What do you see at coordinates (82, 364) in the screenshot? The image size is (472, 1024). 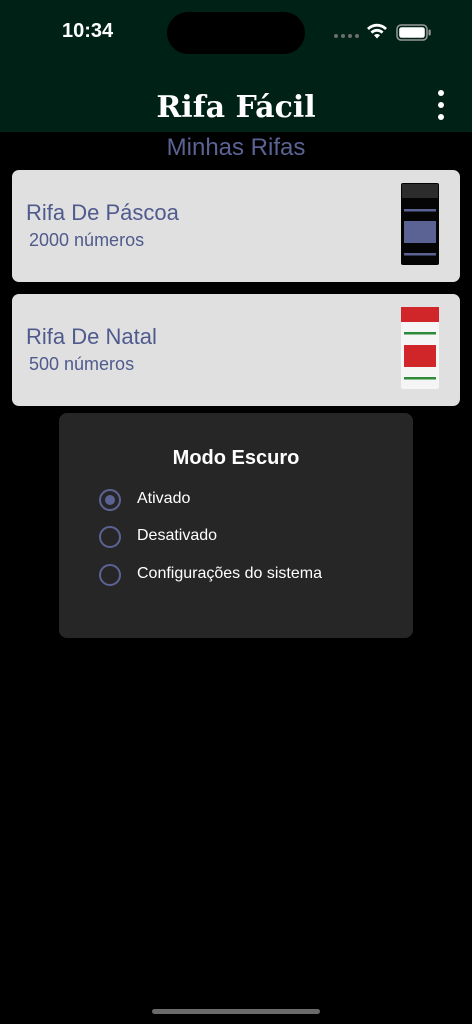 I see `raffle-numbers: 500 números` at bounding box center [82, 364].